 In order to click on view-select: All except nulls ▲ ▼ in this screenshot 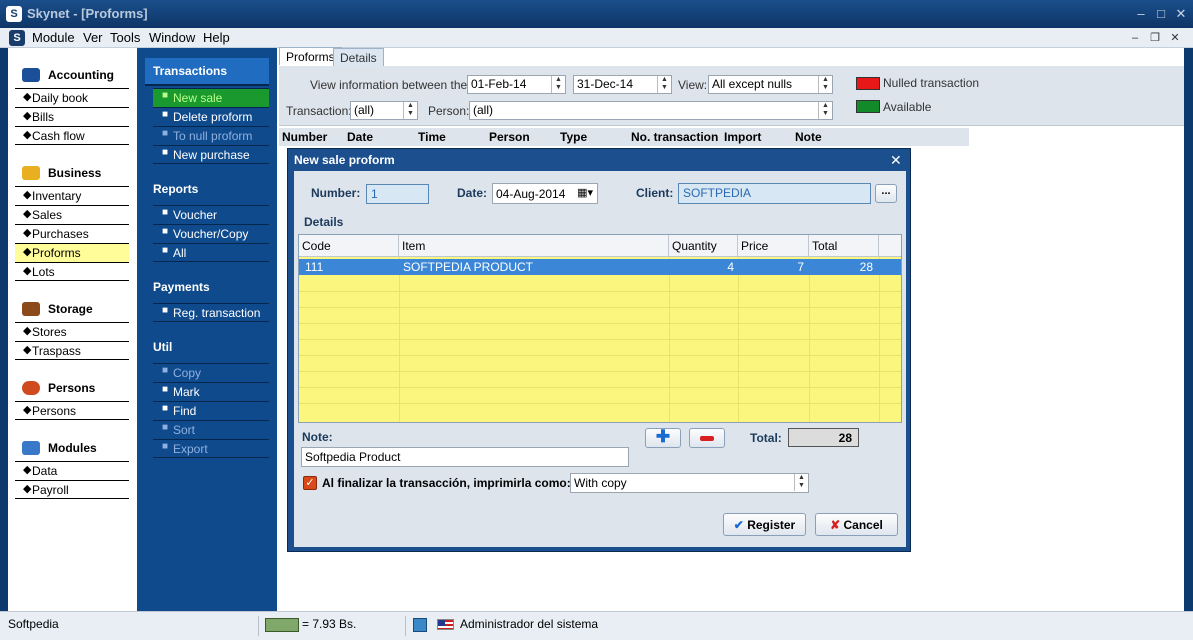, I will do `click(770, 84)`.